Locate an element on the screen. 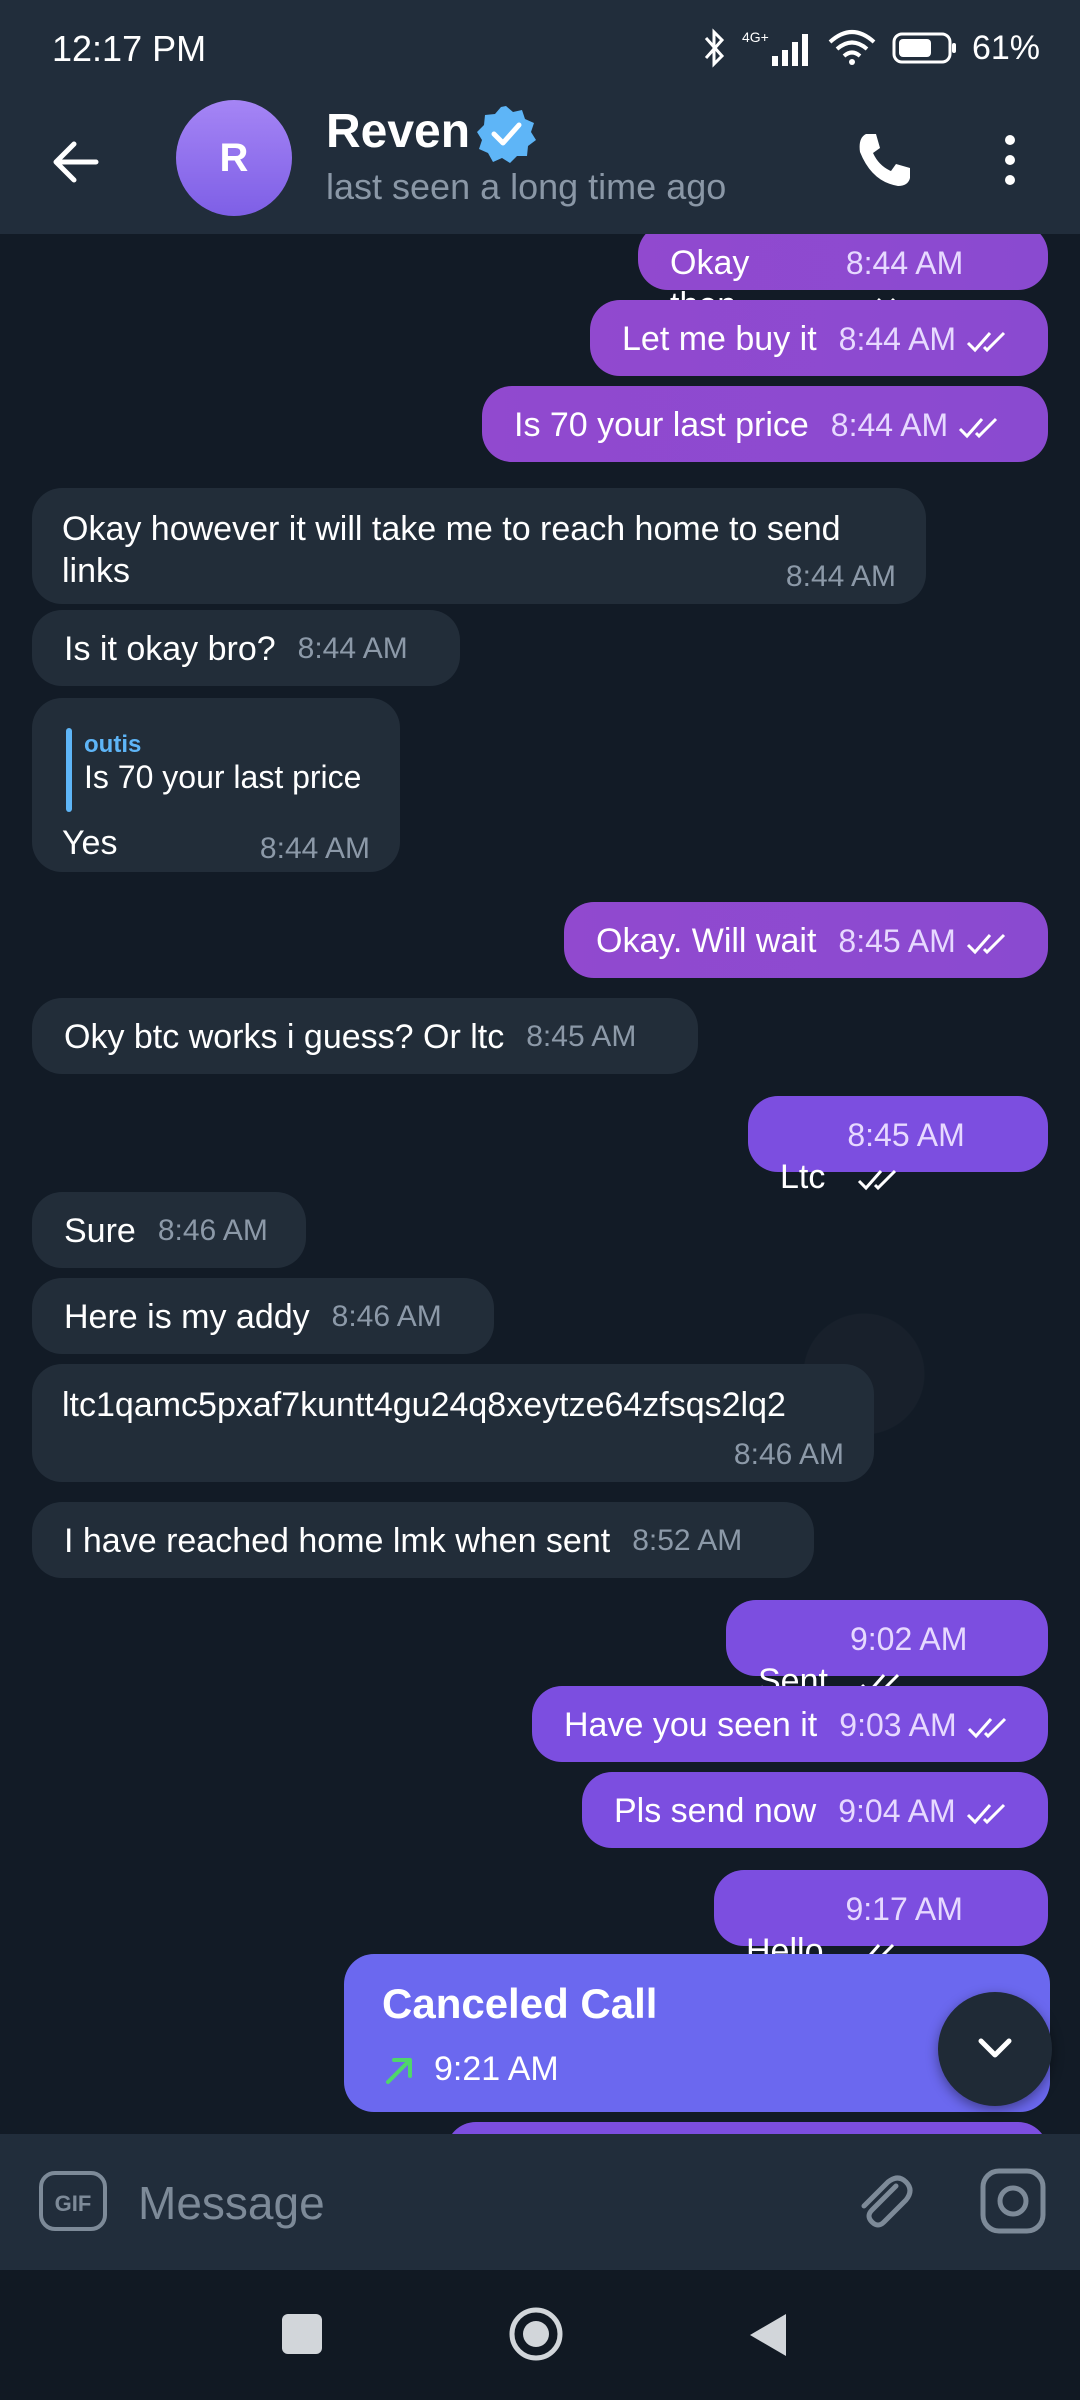 This screenshot has width=1080, height=2400. back-button is located at coordinates (768, 2335).